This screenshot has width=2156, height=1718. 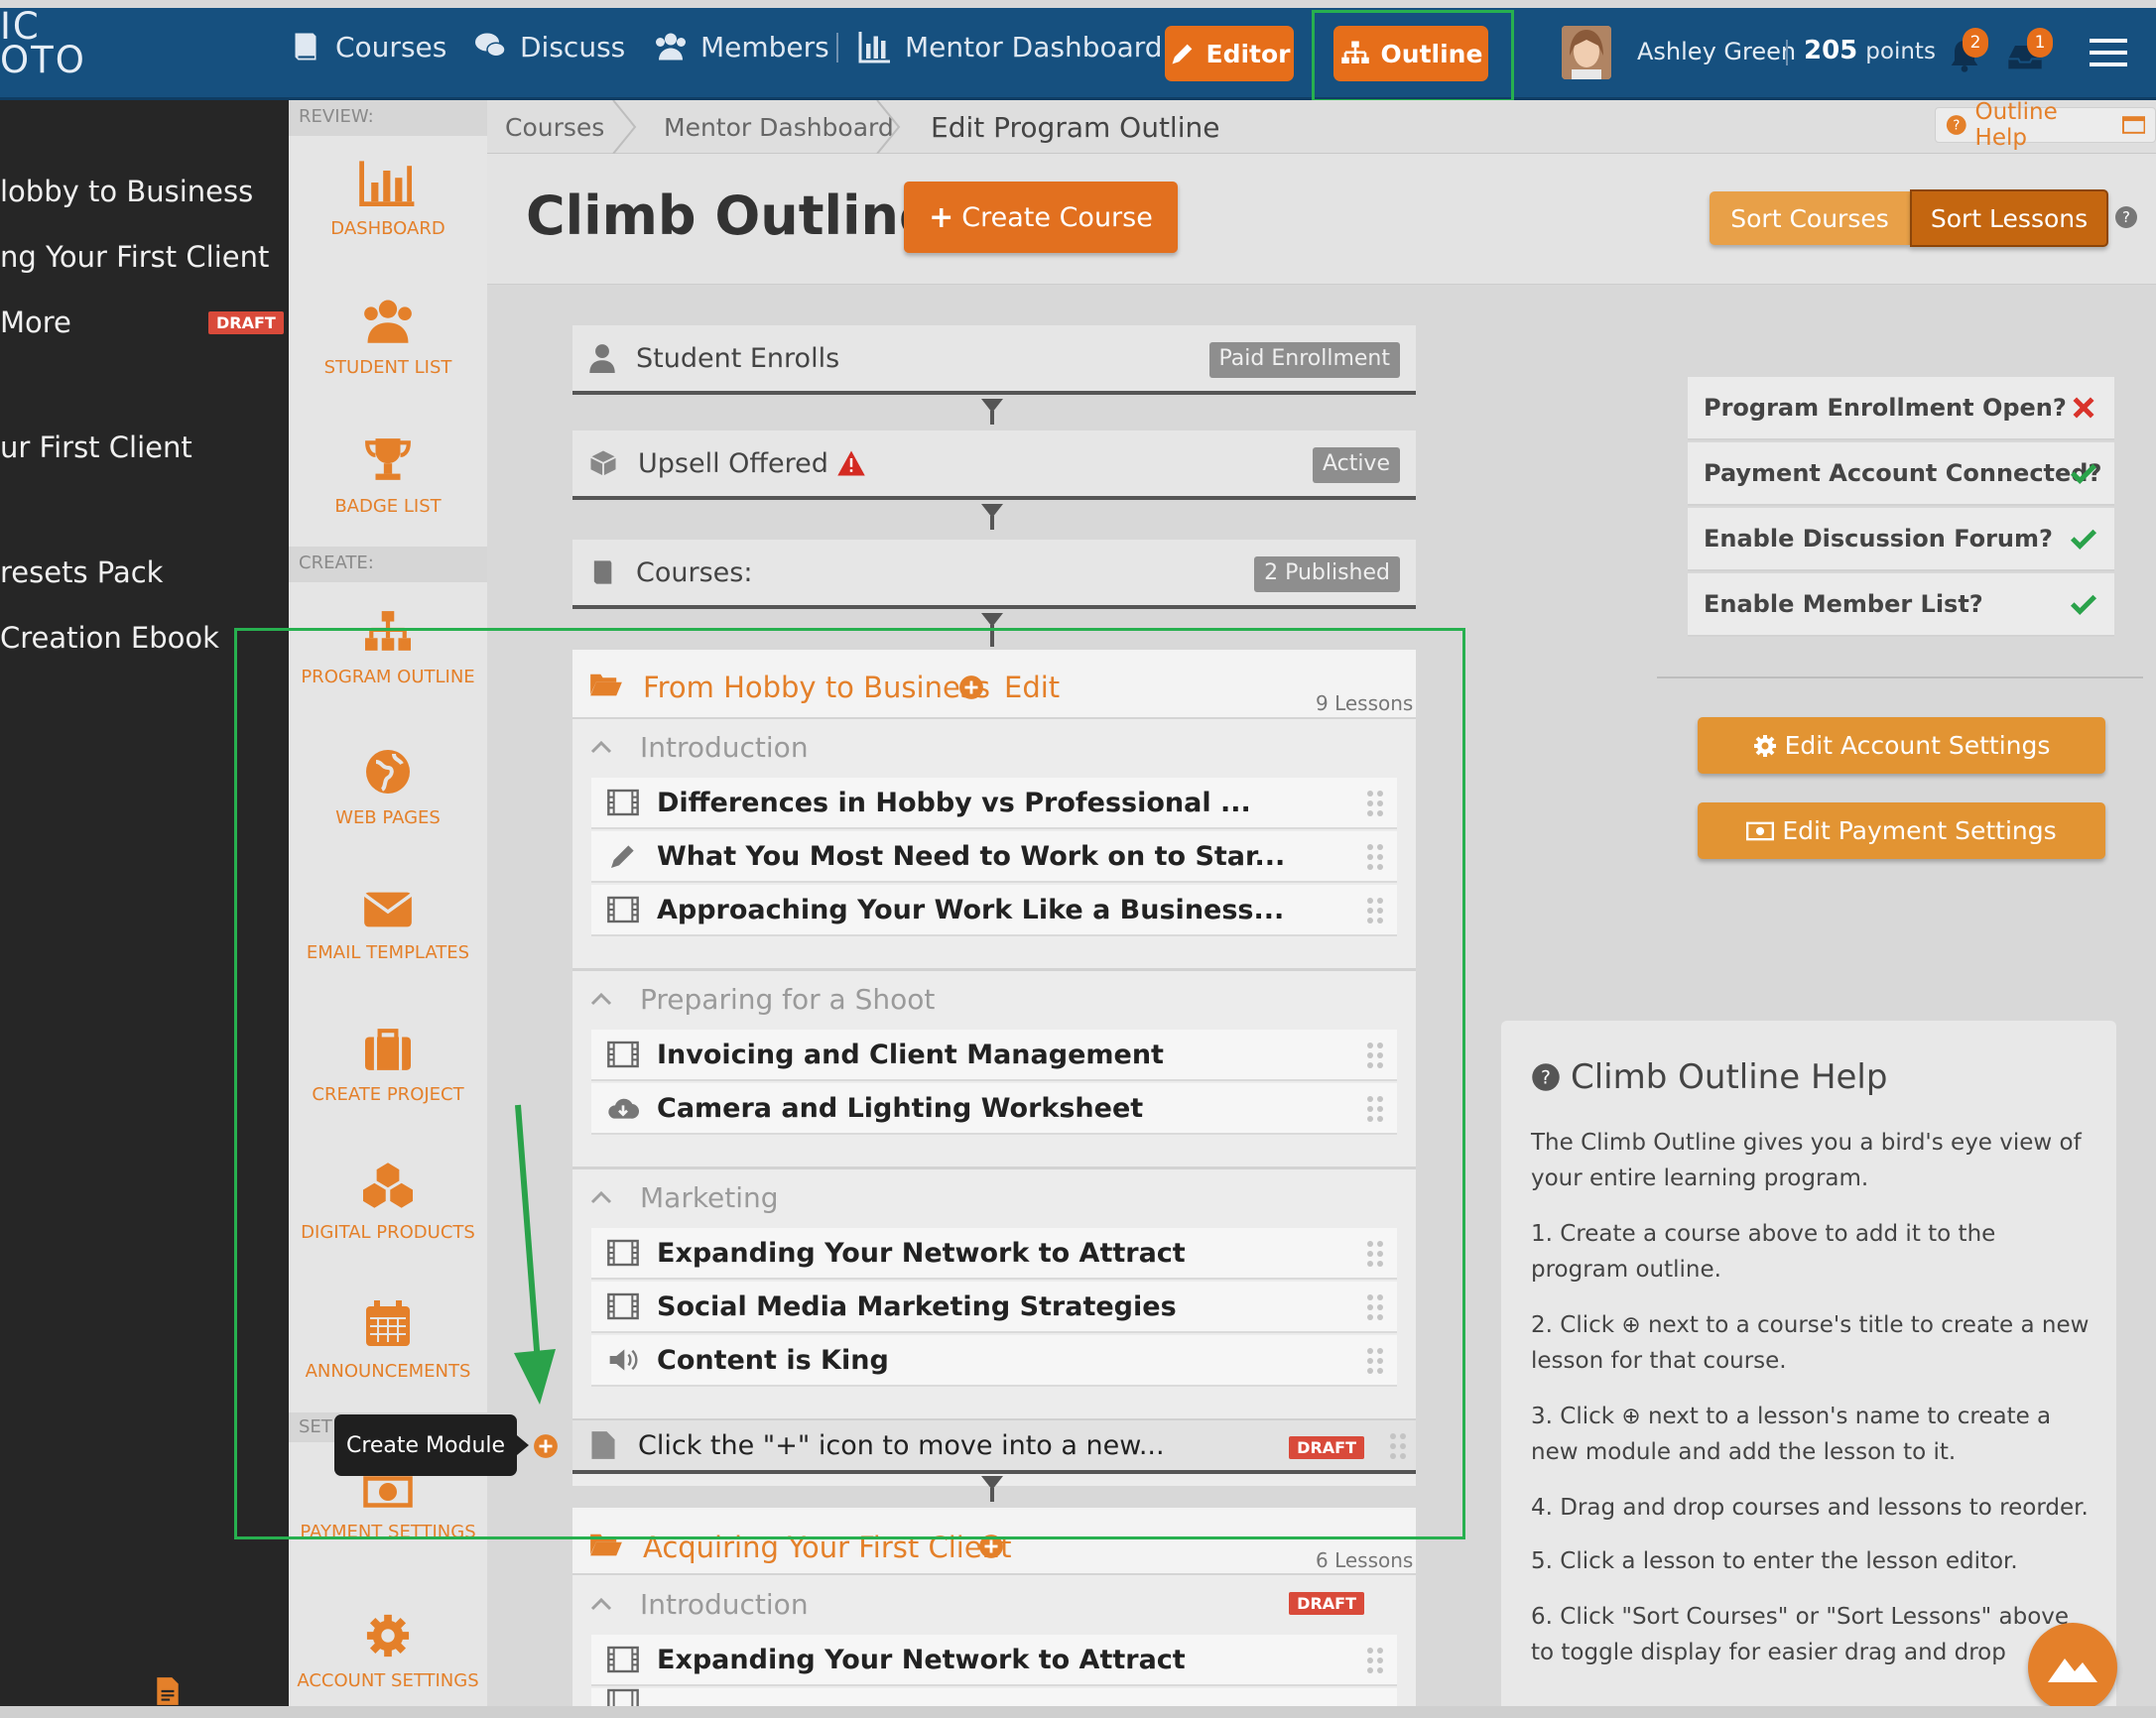 I want to click on course-list-item: ng Your First Client, so click(x=134, y=257).